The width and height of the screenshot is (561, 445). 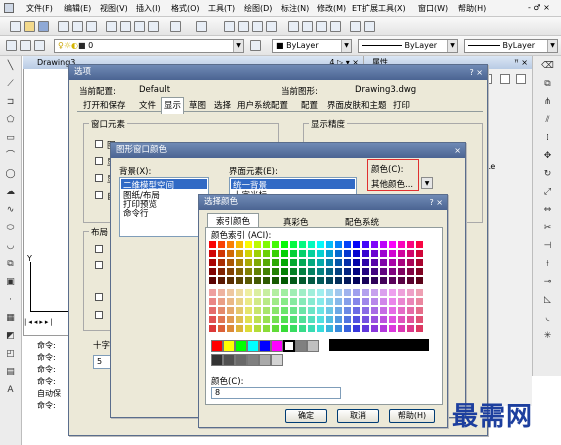 I want to click on color-field-input: 8, so click(x=276, y=393).